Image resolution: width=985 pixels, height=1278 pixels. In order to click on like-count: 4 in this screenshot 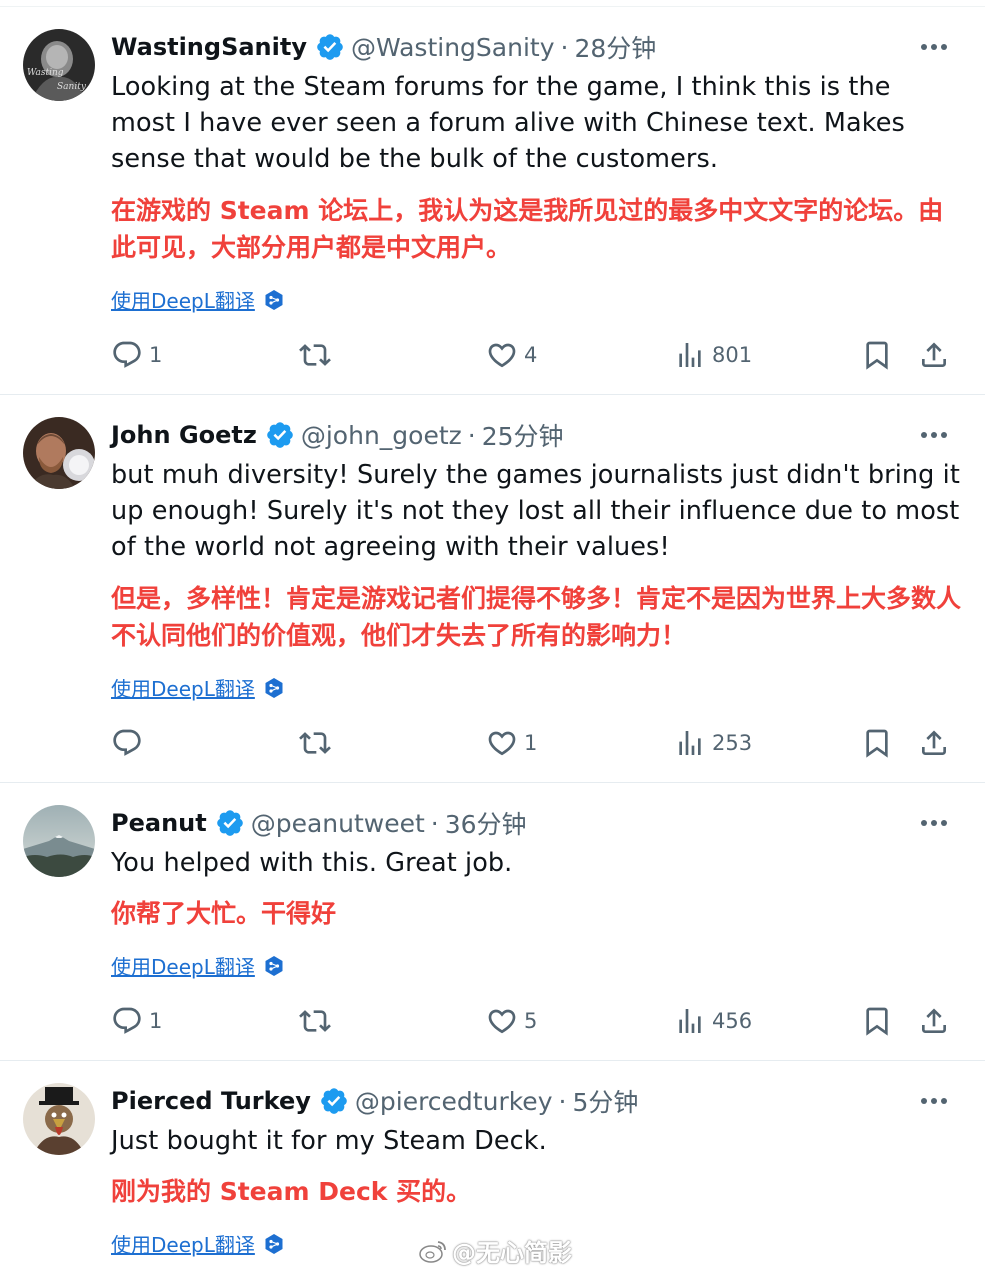, I will do `click(531, 355)`.